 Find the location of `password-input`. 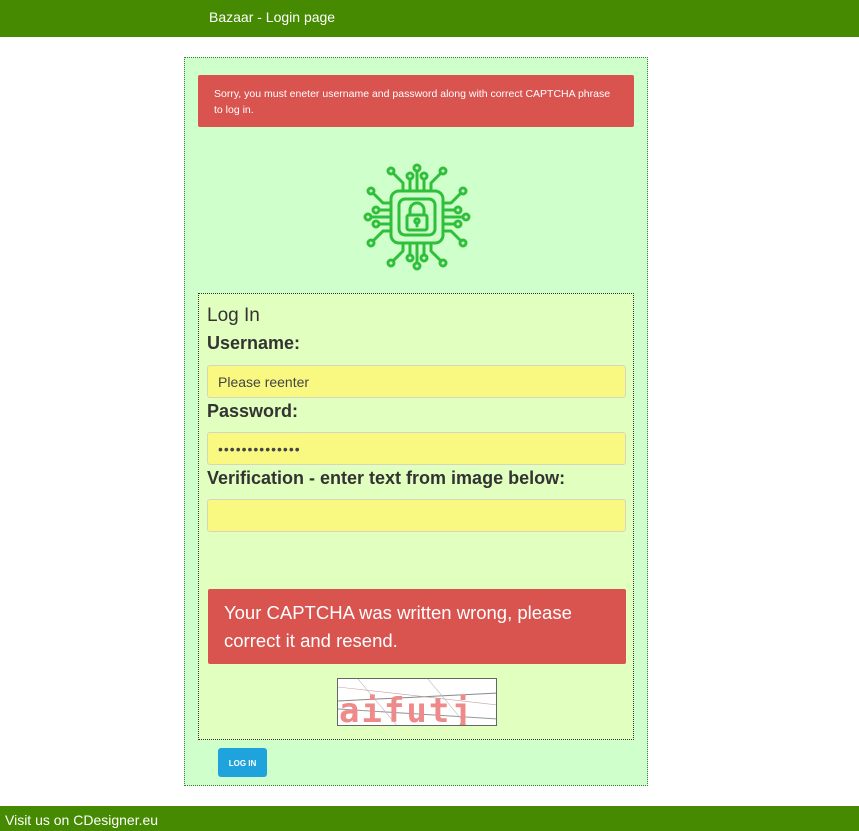

password-input is located at coordinates (416, 448).